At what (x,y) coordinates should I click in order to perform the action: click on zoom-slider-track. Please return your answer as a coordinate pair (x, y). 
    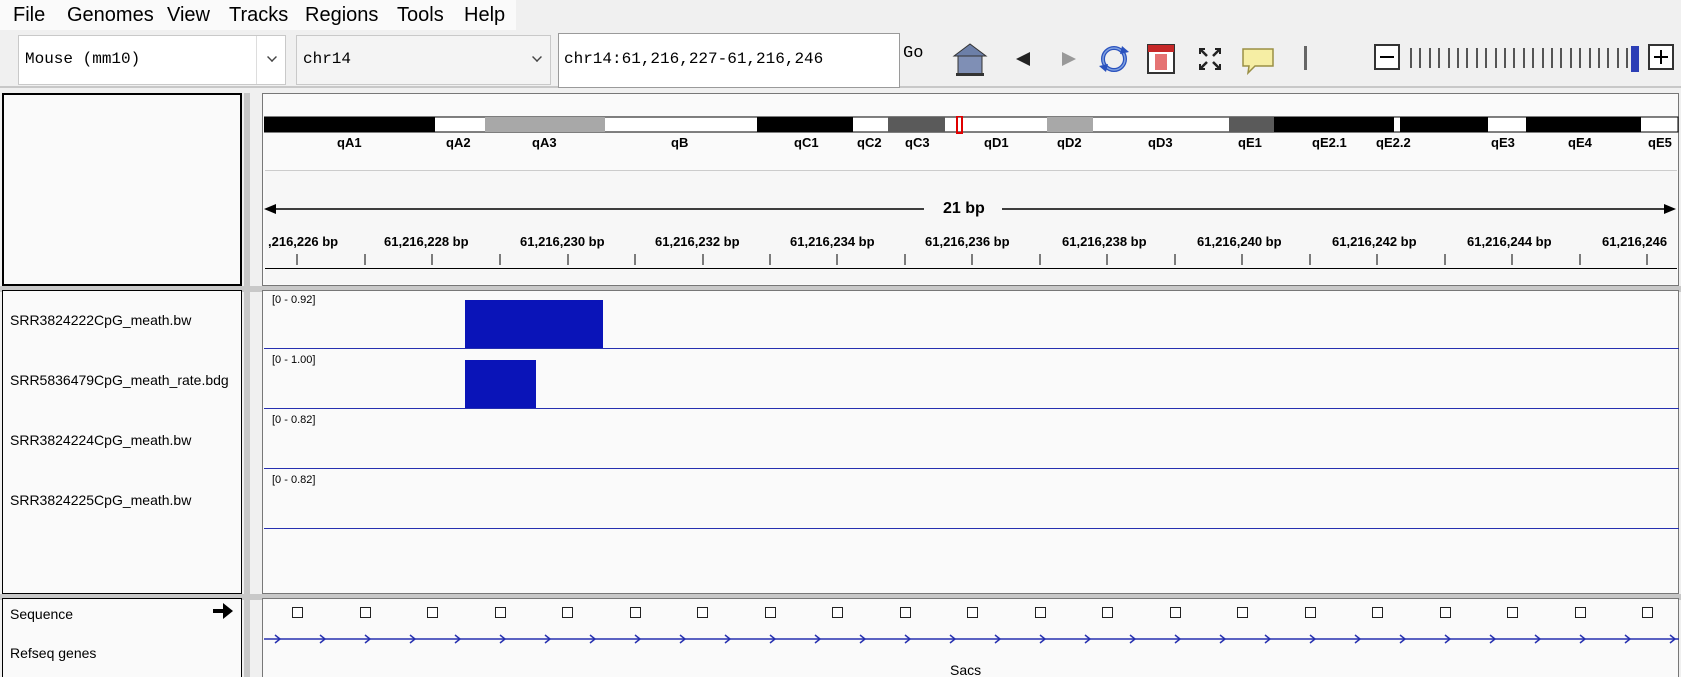
    Looking at the image, I should click on (1522, 58).